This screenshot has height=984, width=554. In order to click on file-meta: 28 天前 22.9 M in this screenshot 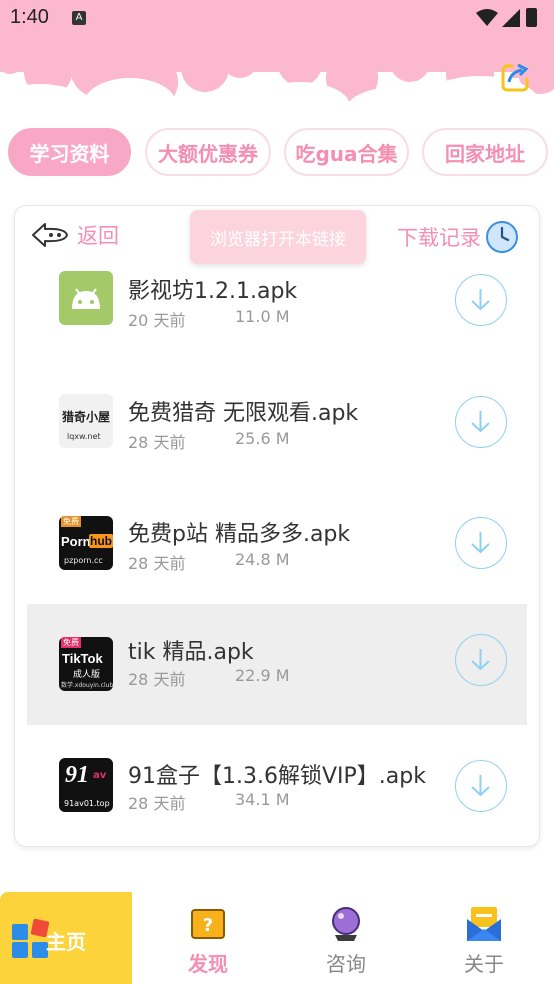, I will do `click(209, 678)`.